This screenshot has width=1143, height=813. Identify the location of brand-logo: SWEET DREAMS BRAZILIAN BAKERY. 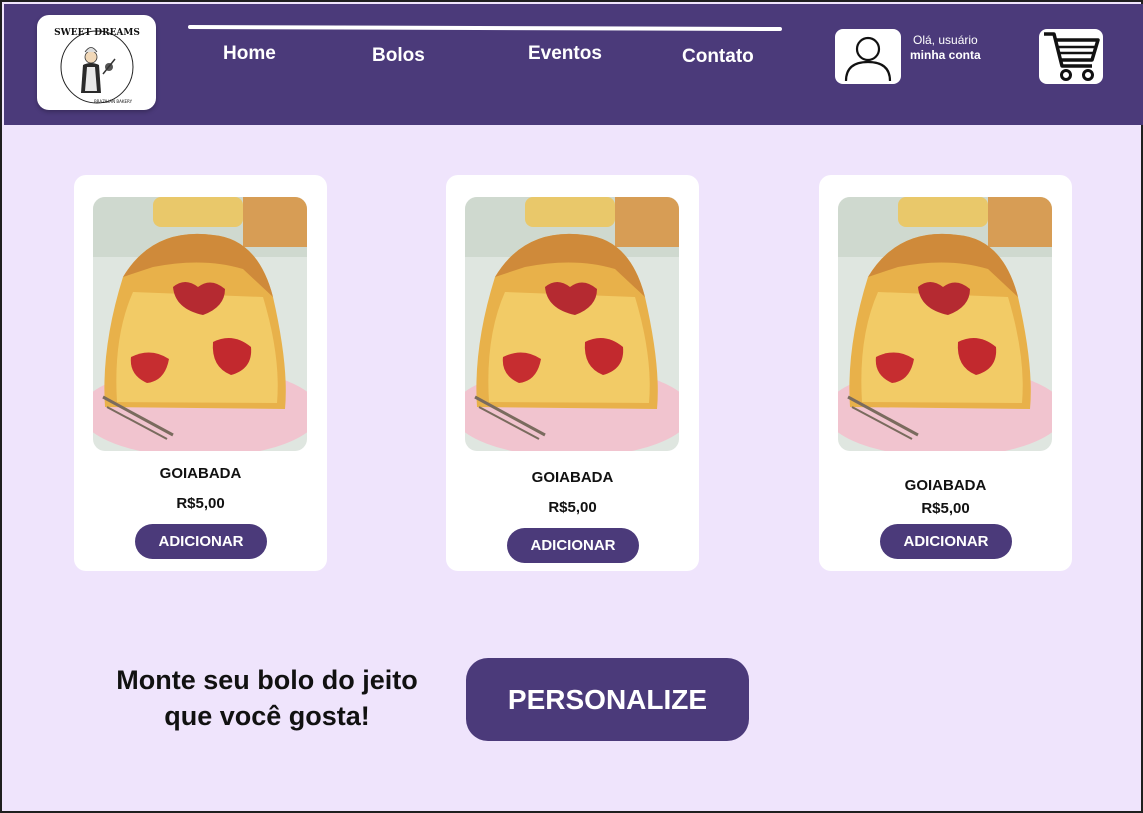
(96, 62).